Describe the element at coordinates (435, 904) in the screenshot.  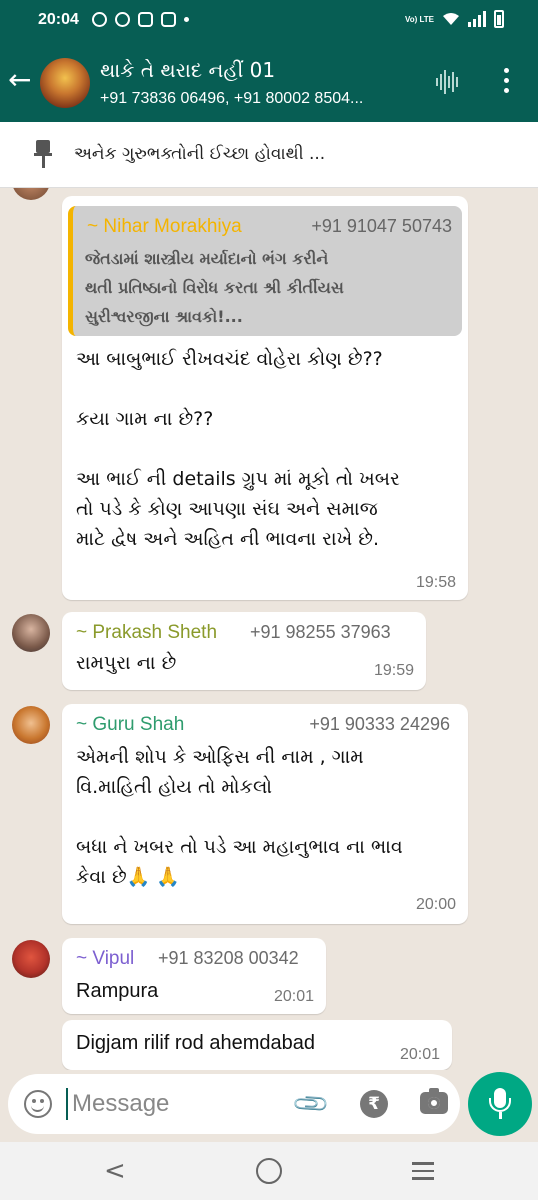
I see `message-time: 20:00` at that location.